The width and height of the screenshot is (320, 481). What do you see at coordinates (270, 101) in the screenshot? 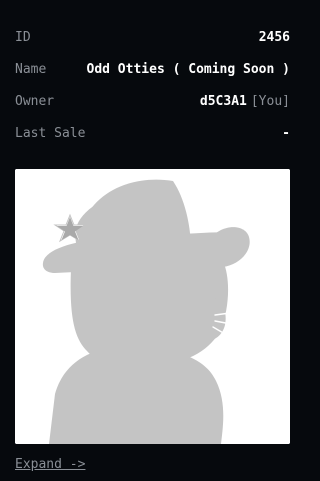
I see `owner-you-tag: [You]` at bounding box center [270, 101].